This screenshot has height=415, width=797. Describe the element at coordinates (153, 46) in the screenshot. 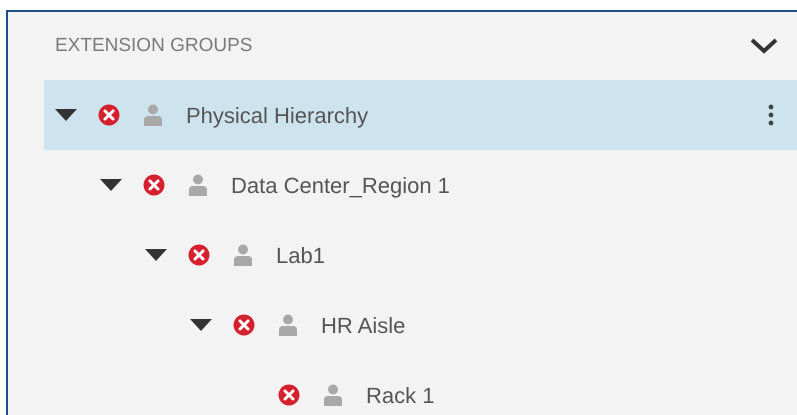

I see `panel-title: EXTENSION GROUPS` at that location.